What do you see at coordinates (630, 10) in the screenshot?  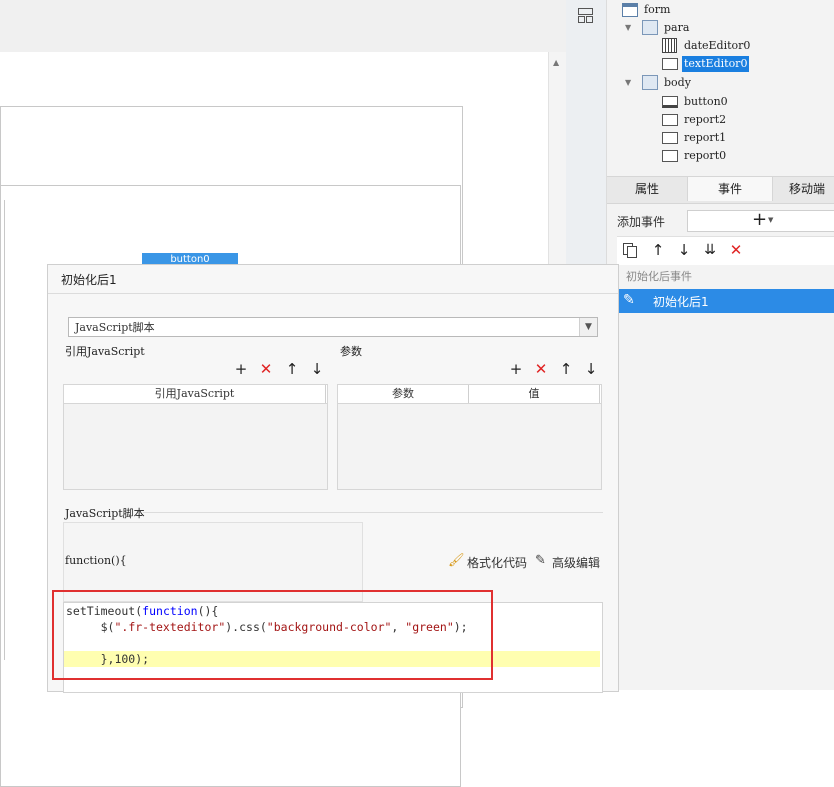 I see `form-icon` at bounding box center [630, 10].